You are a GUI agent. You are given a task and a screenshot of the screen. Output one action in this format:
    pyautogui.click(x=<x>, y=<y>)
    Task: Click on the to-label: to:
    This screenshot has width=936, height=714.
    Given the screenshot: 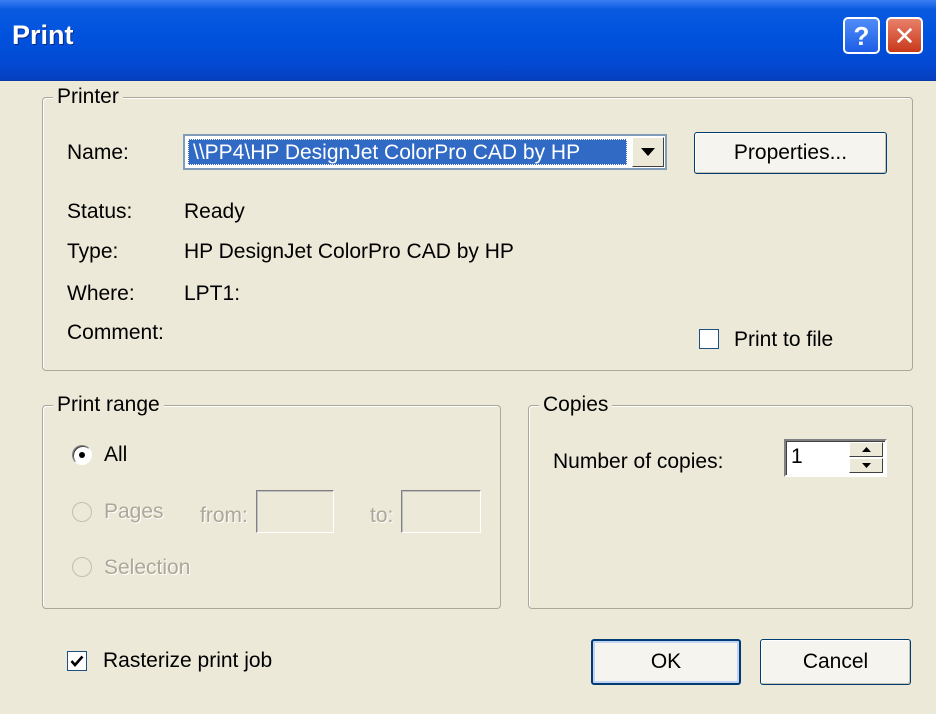 What is the action you would take?
    pyautogui.click(x=382, y=515)
    